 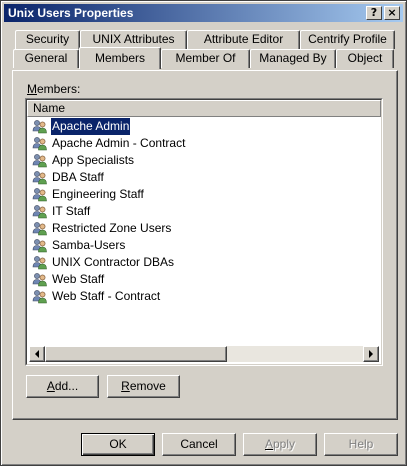 What do you see at coordinates (293, 58) in the screenshot?
I see `tab-managed-by: Managed By` at bounding box center [293, 58].